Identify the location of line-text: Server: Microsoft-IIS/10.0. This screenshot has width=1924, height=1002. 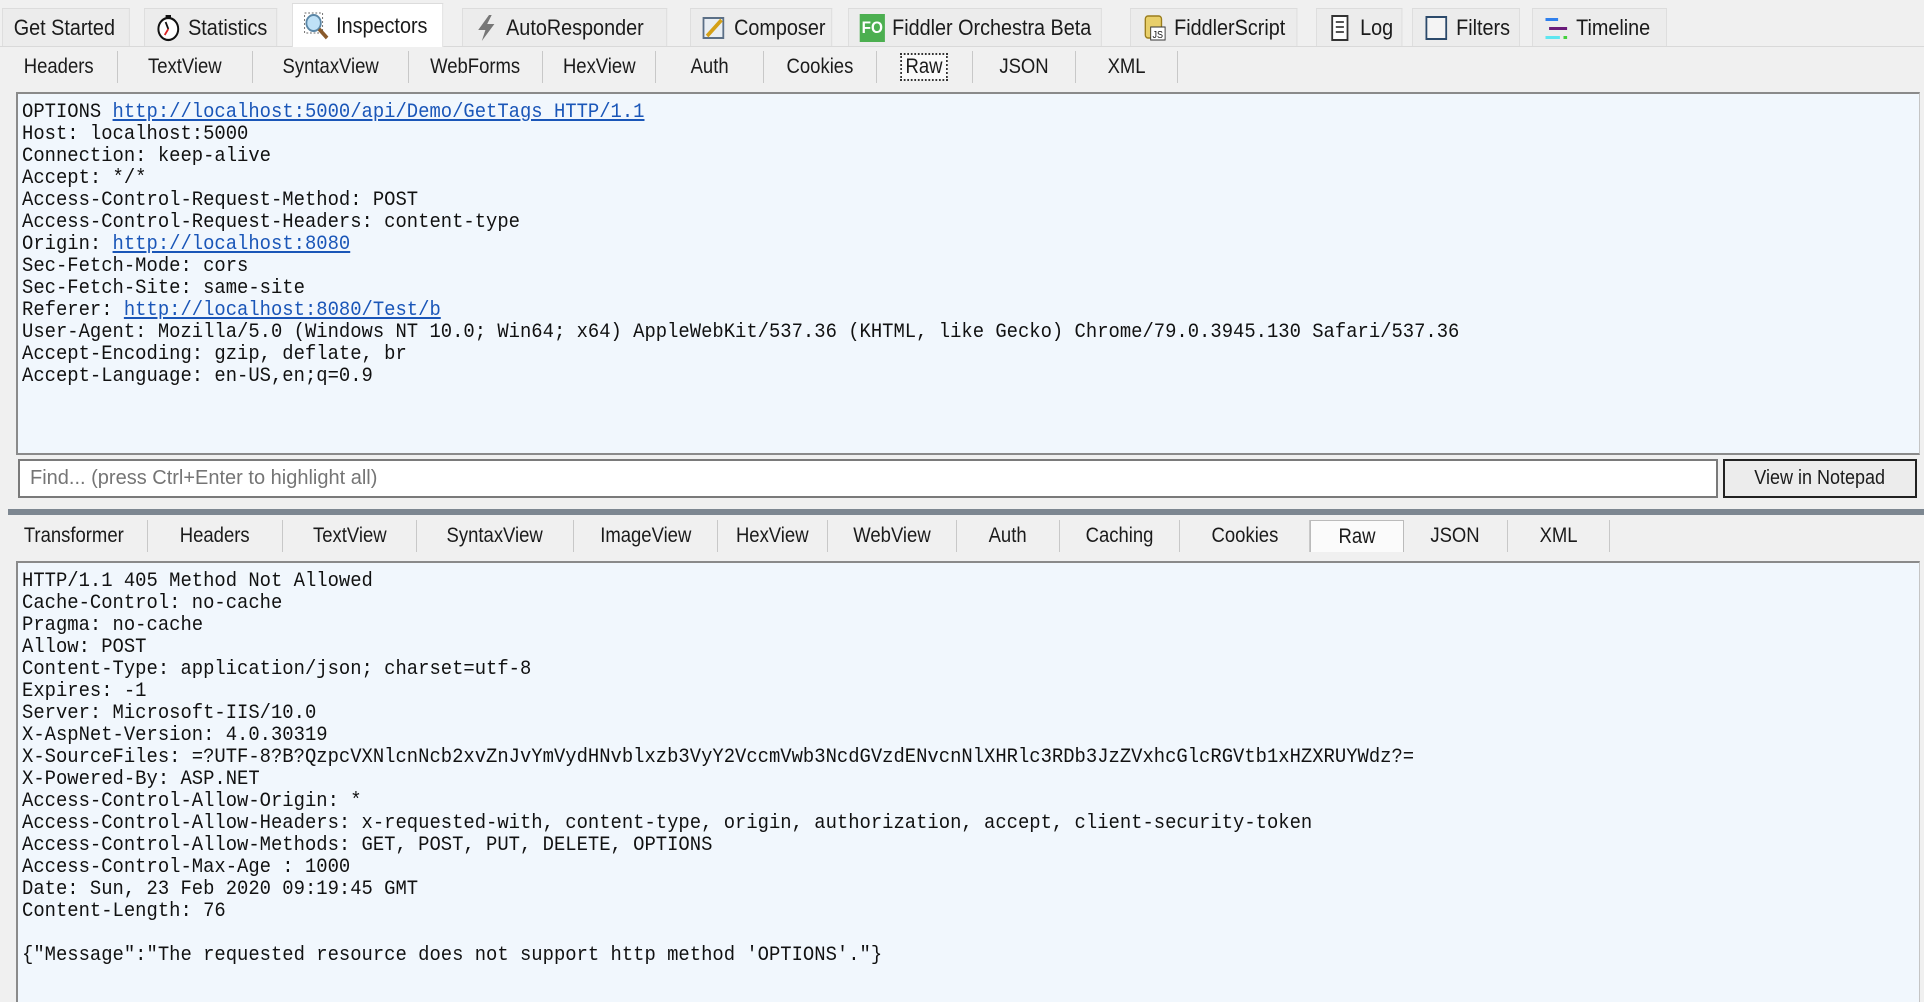
(169, 713).